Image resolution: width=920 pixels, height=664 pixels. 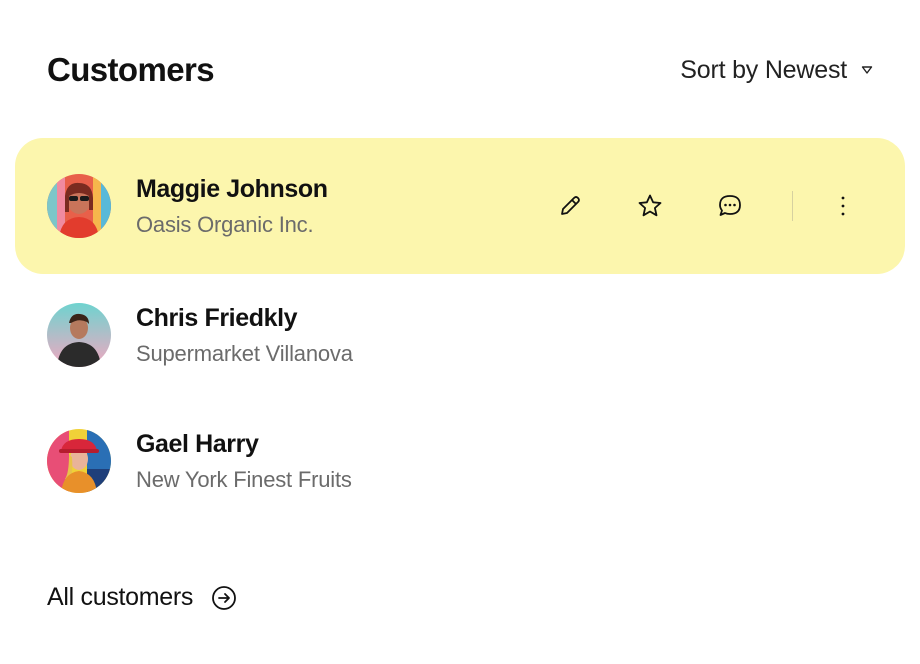 What do you see at coordinates (244, 461) in the screenshot?
I see `customer-info: Gael Harry New York Finest Fruits` at bounding box center [244, 461].